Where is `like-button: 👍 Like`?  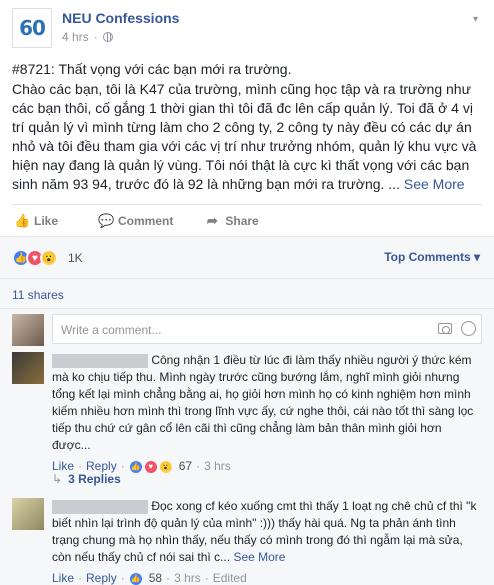
like-button: 👍 Like is located at coordinates (36, 220).